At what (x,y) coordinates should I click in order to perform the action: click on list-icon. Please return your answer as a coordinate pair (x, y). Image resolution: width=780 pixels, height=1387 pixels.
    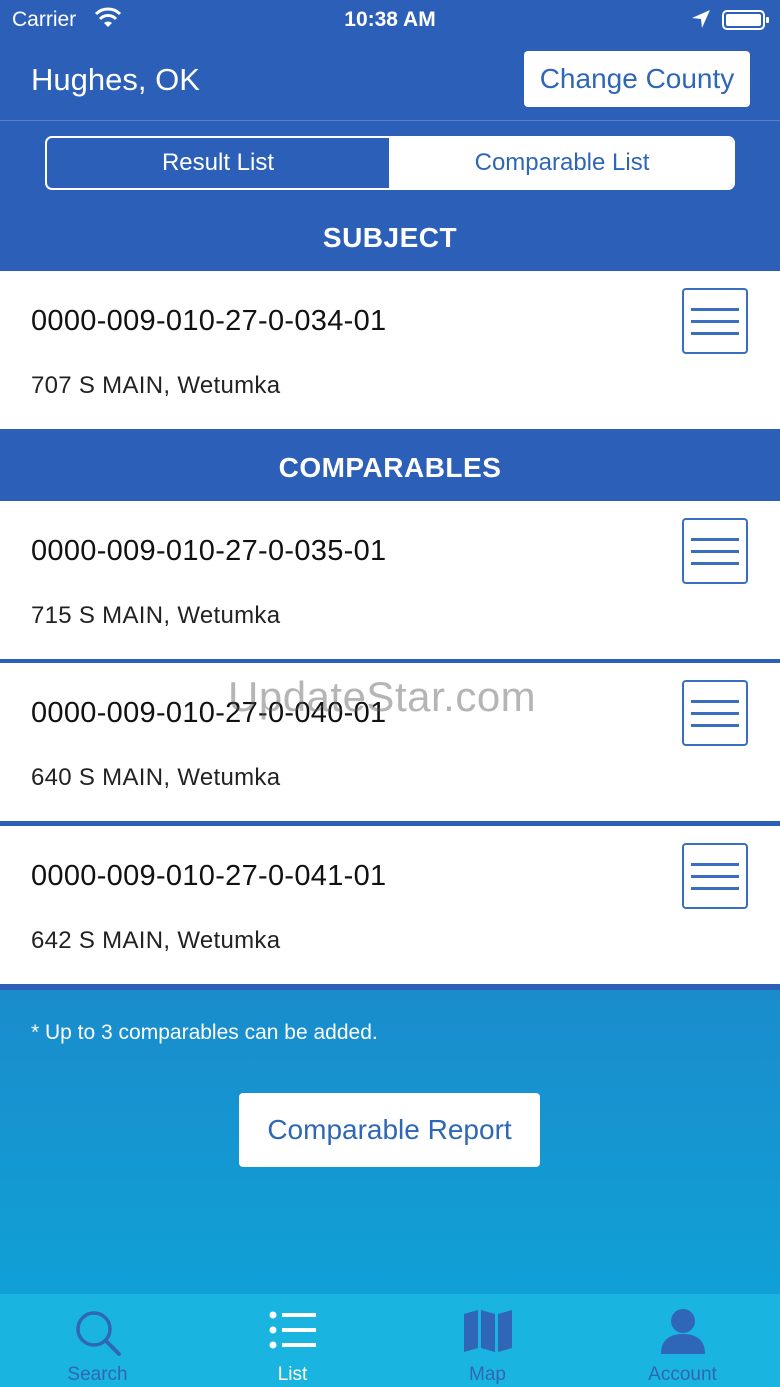
    Looking at the image, I should click on (293, 1333).